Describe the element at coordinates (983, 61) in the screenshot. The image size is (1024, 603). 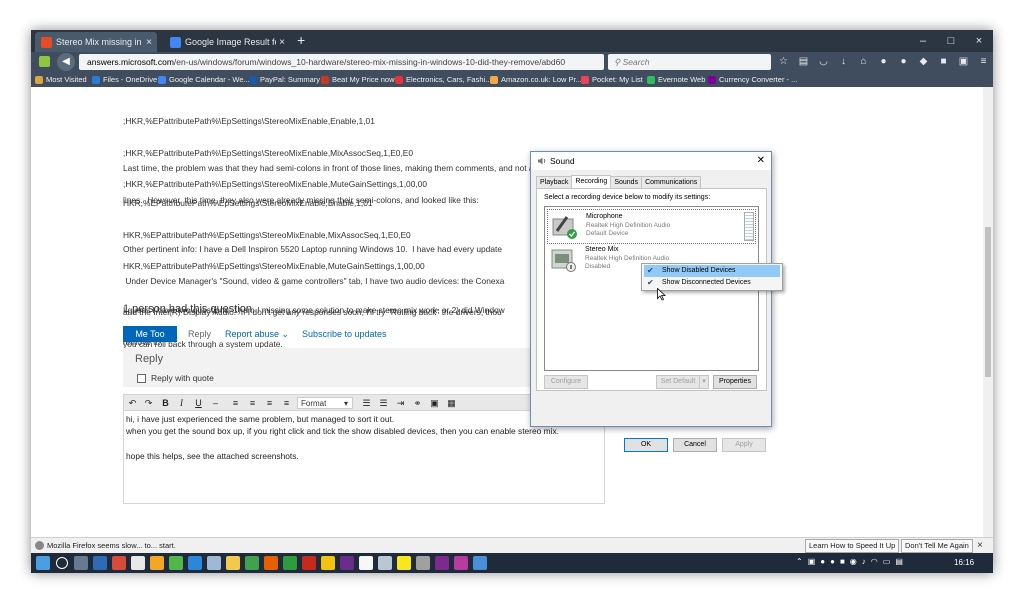
I see `menu-icon: ≡` at that location.